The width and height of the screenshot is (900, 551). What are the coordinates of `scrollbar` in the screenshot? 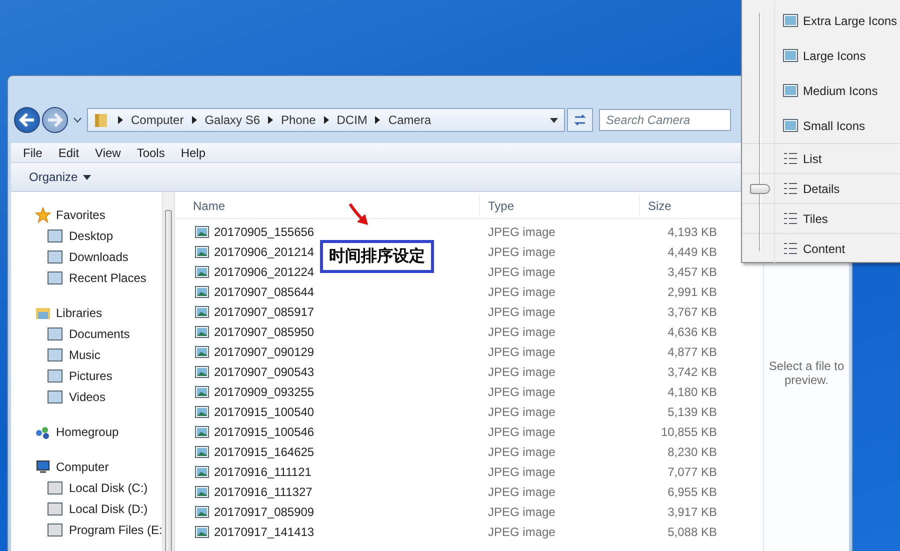 It's located at (168, 371).